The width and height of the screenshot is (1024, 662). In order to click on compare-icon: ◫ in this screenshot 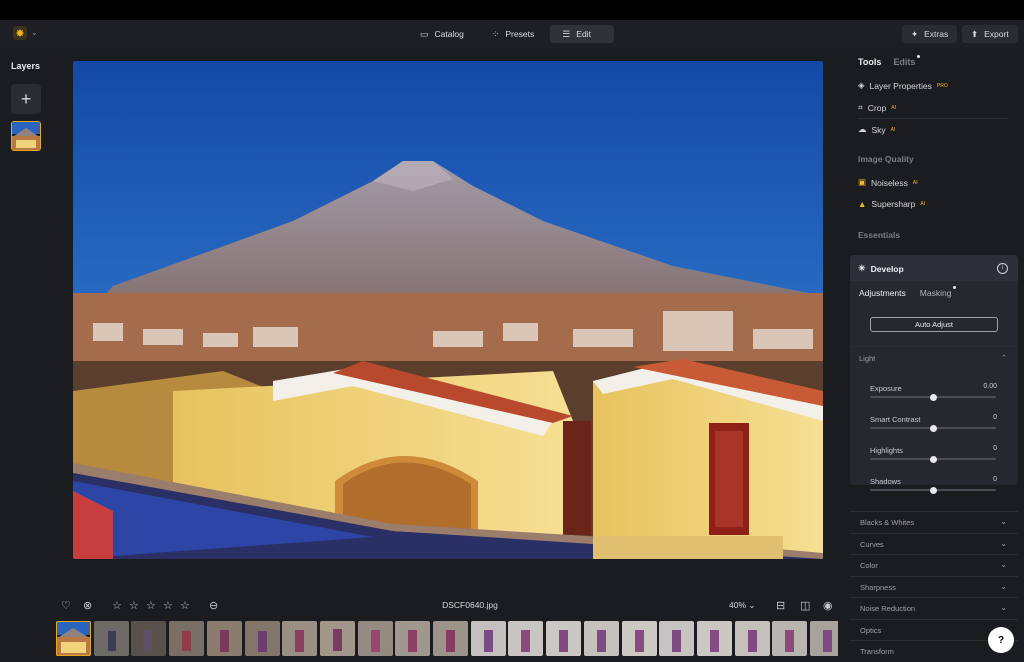, I will do `click(805, 605)`.